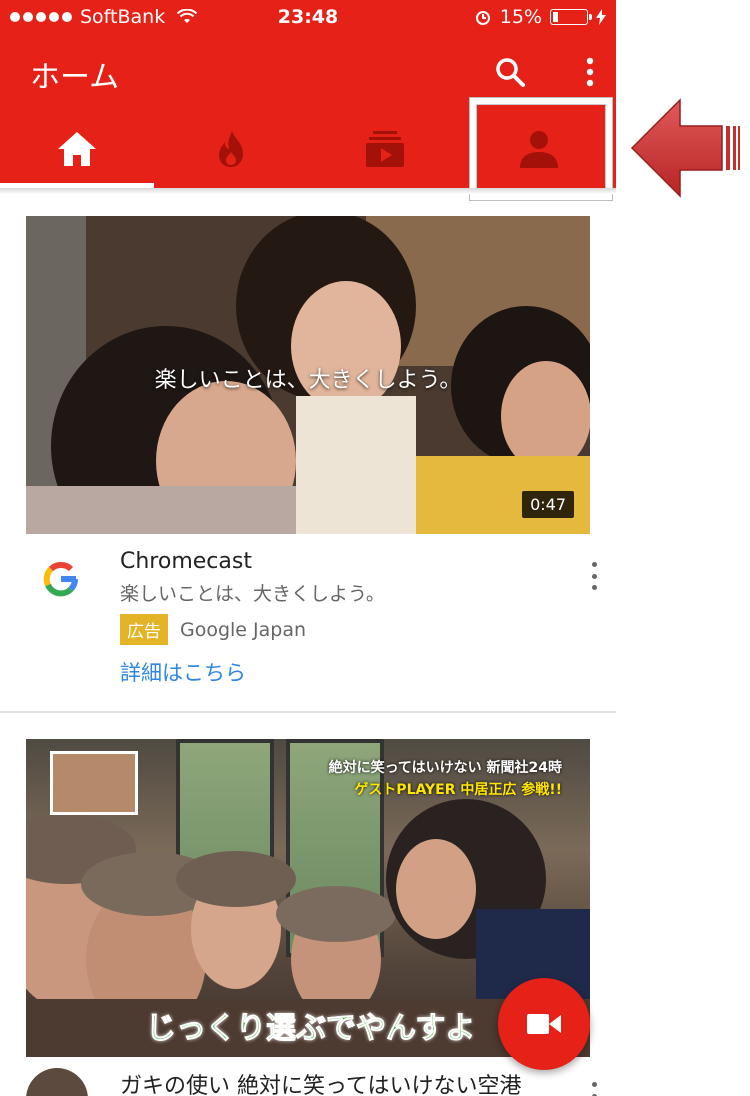  I want to click on ad-info-row: 広告 Google Japan, so click(213, 629).